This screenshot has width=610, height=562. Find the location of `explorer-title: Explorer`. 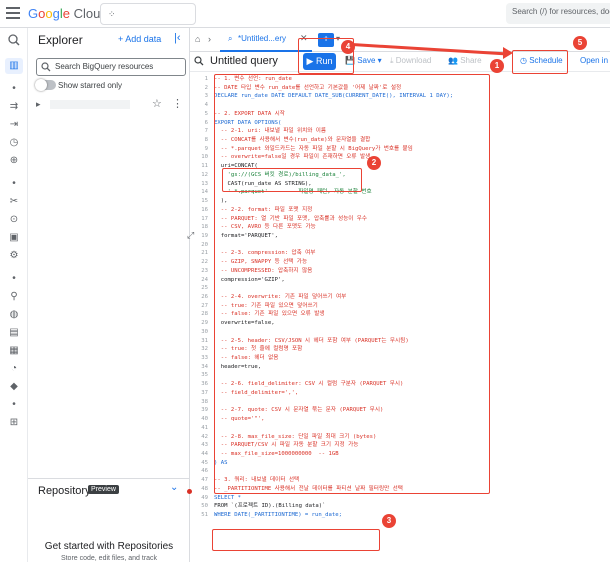

explorer-title: Explorer is located at coordinates (60, 40).